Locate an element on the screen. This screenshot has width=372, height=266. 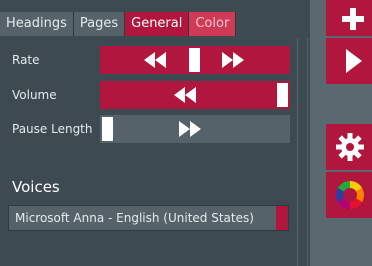
rail-spacer is located at coordinates (349, 104).